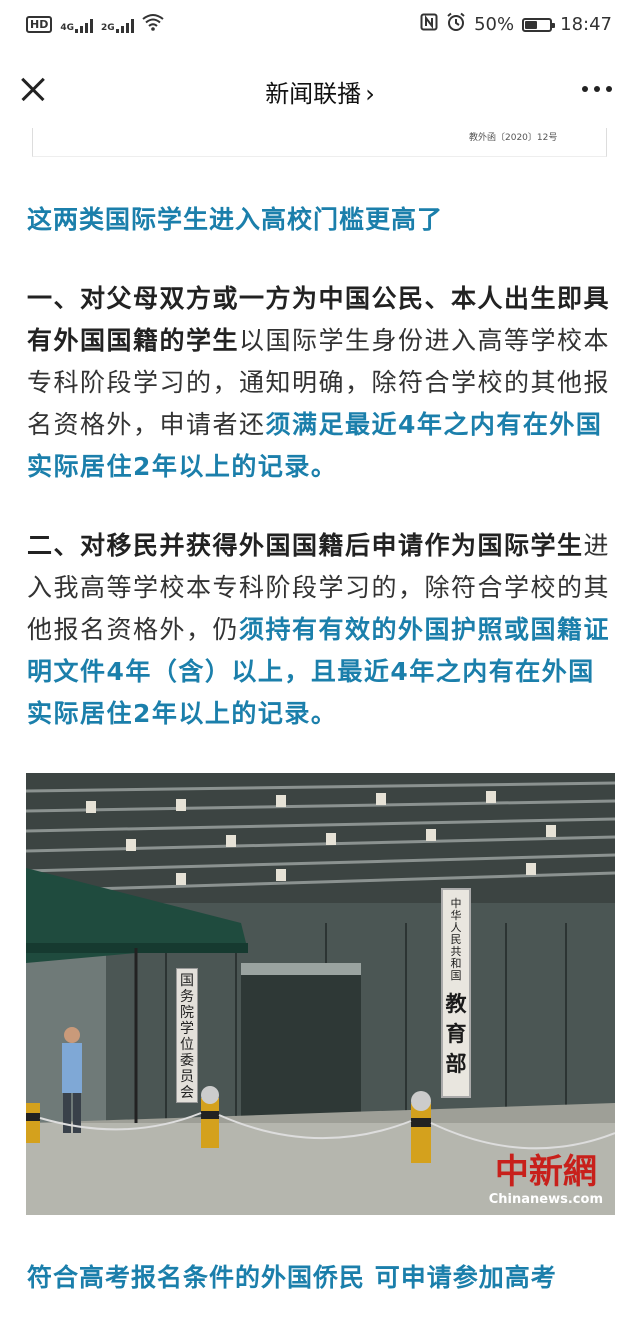 Image resolution: width=640 pixels, height=1329 pixels. What do you see at coordinates (370, 94) in the screenshot?
I see `chevron-right-icon: ›` at bounding box center [370, 94].